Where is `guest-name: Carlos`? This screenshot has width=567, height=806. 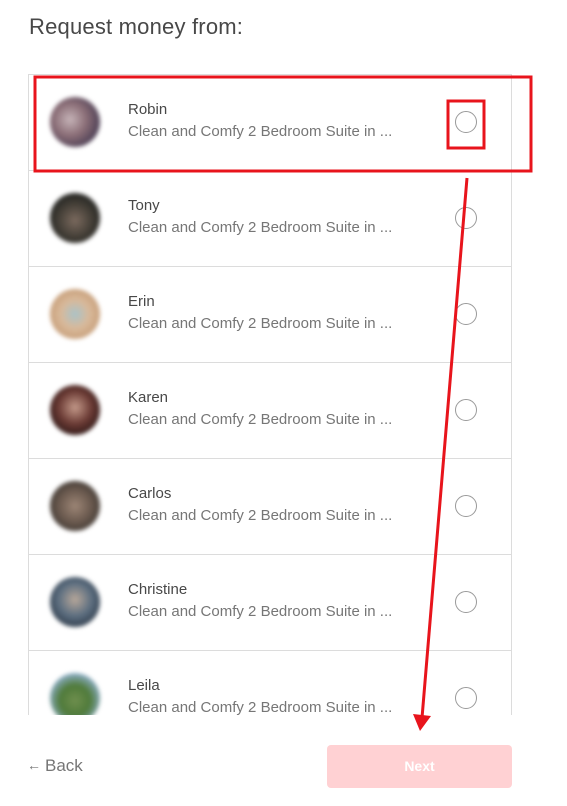
guest-name: Carlos is located at coordinates (150, 493).